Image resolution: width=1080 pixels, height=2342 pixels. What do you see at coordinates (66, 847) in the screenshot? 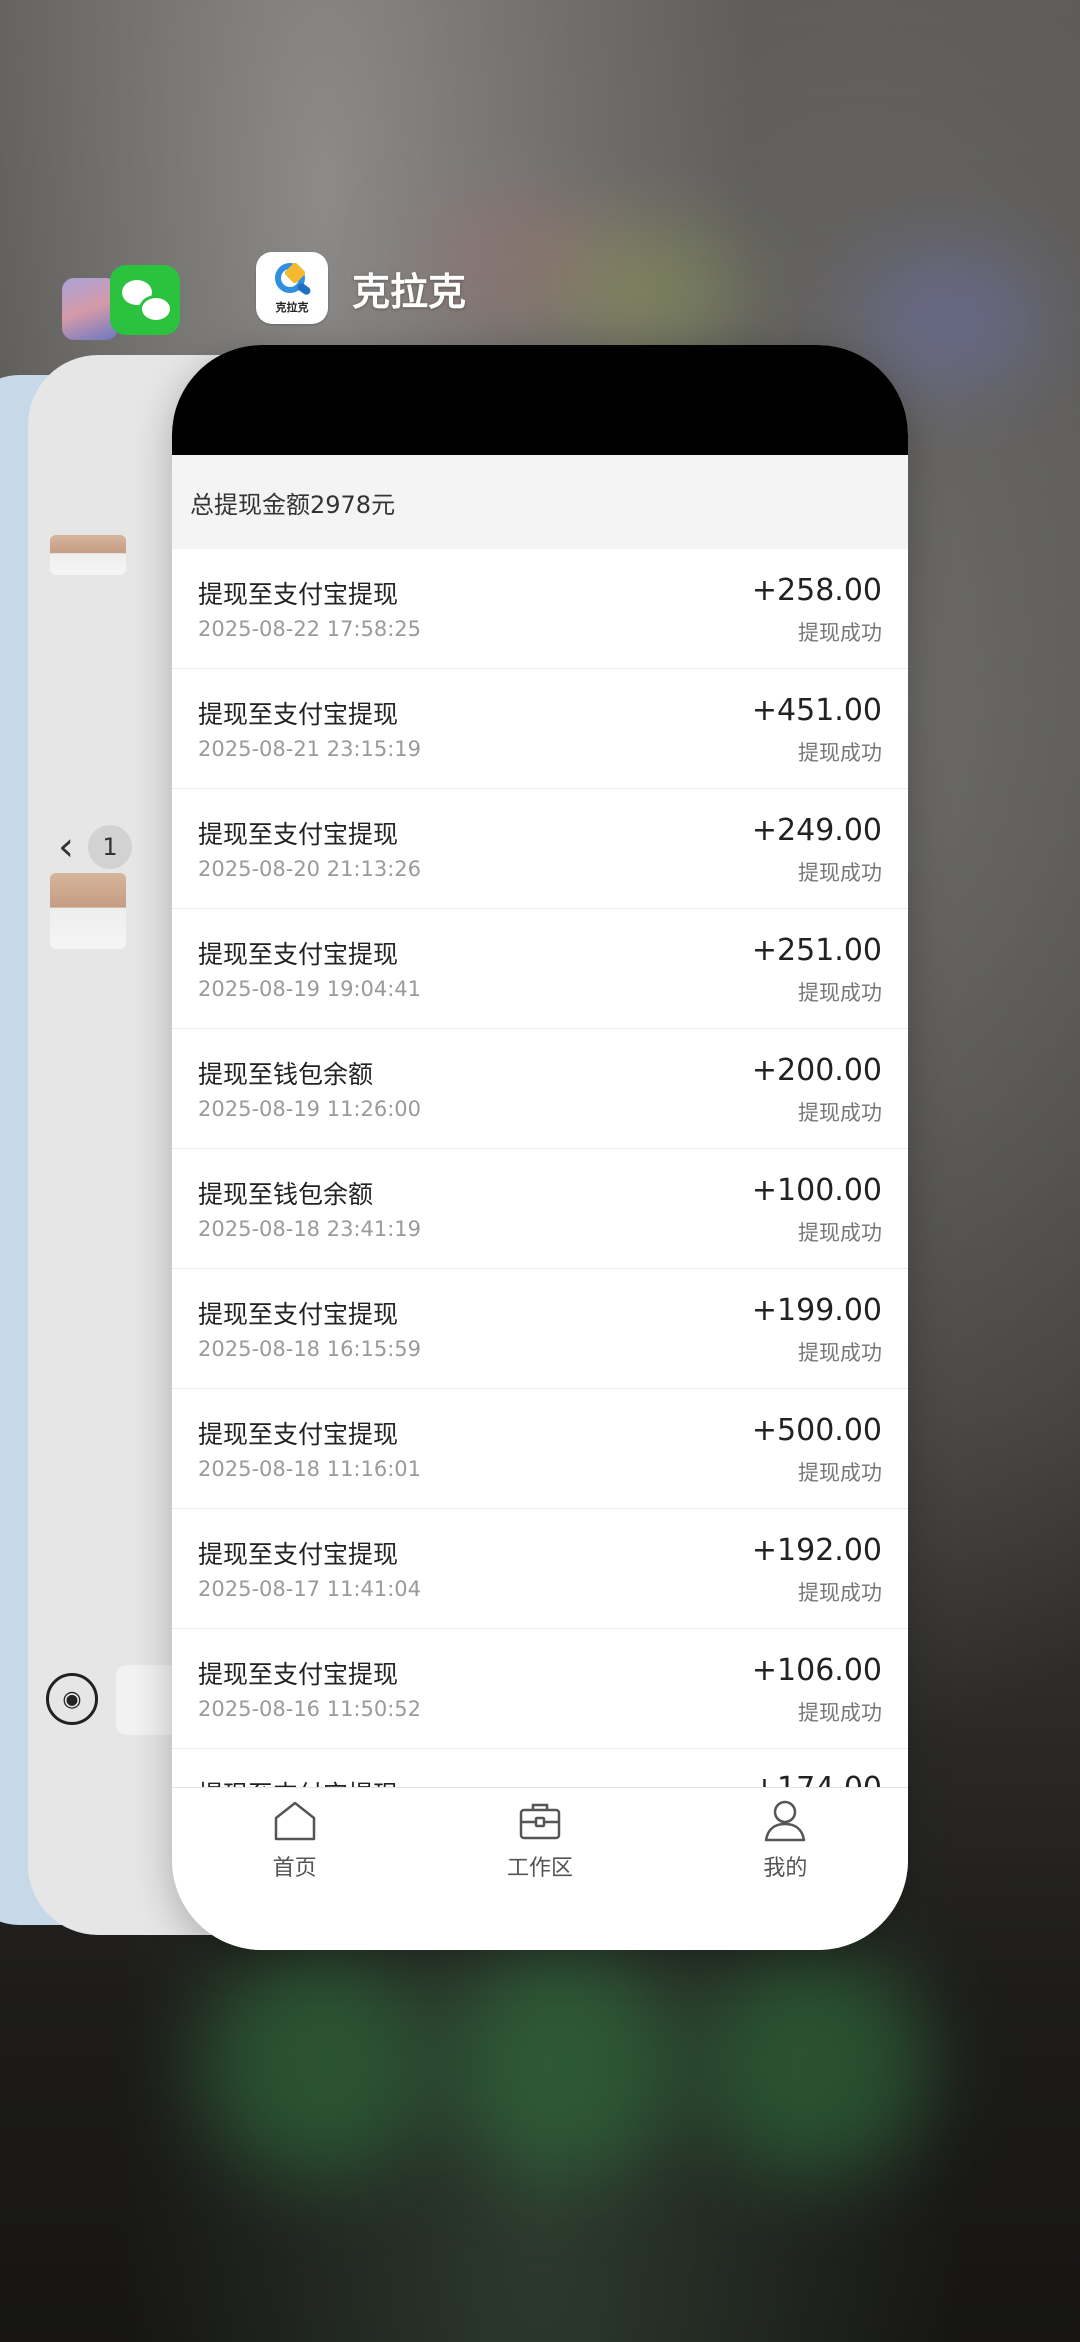
I see `back-chevron-icon: ‹` at bounding box center [66, 847].